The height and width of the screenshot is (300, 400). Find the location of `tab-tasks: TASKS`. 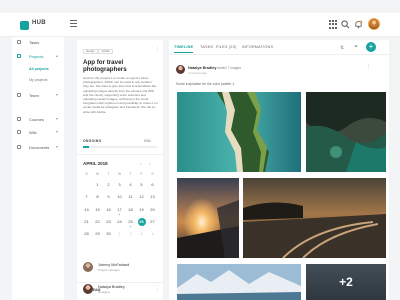

tab-tasks: TASKS is located at coordinates (206, 47).